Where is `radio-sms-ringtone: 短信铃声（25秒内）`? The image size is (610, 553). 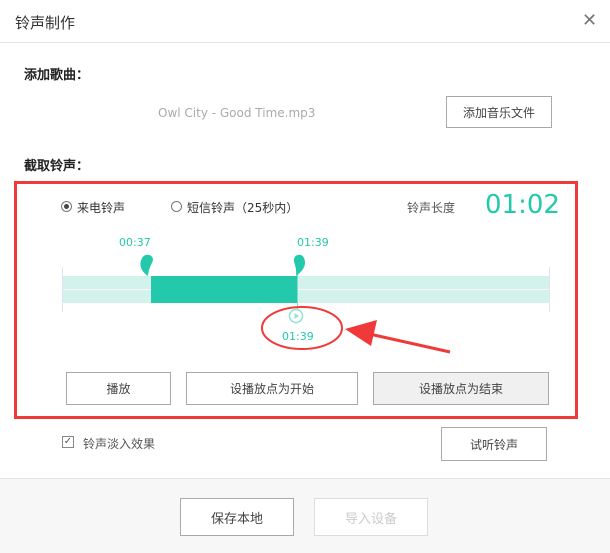 radio-sms-ringtone: 短信铃声（25秒内） is located at coordinates (241, 207).